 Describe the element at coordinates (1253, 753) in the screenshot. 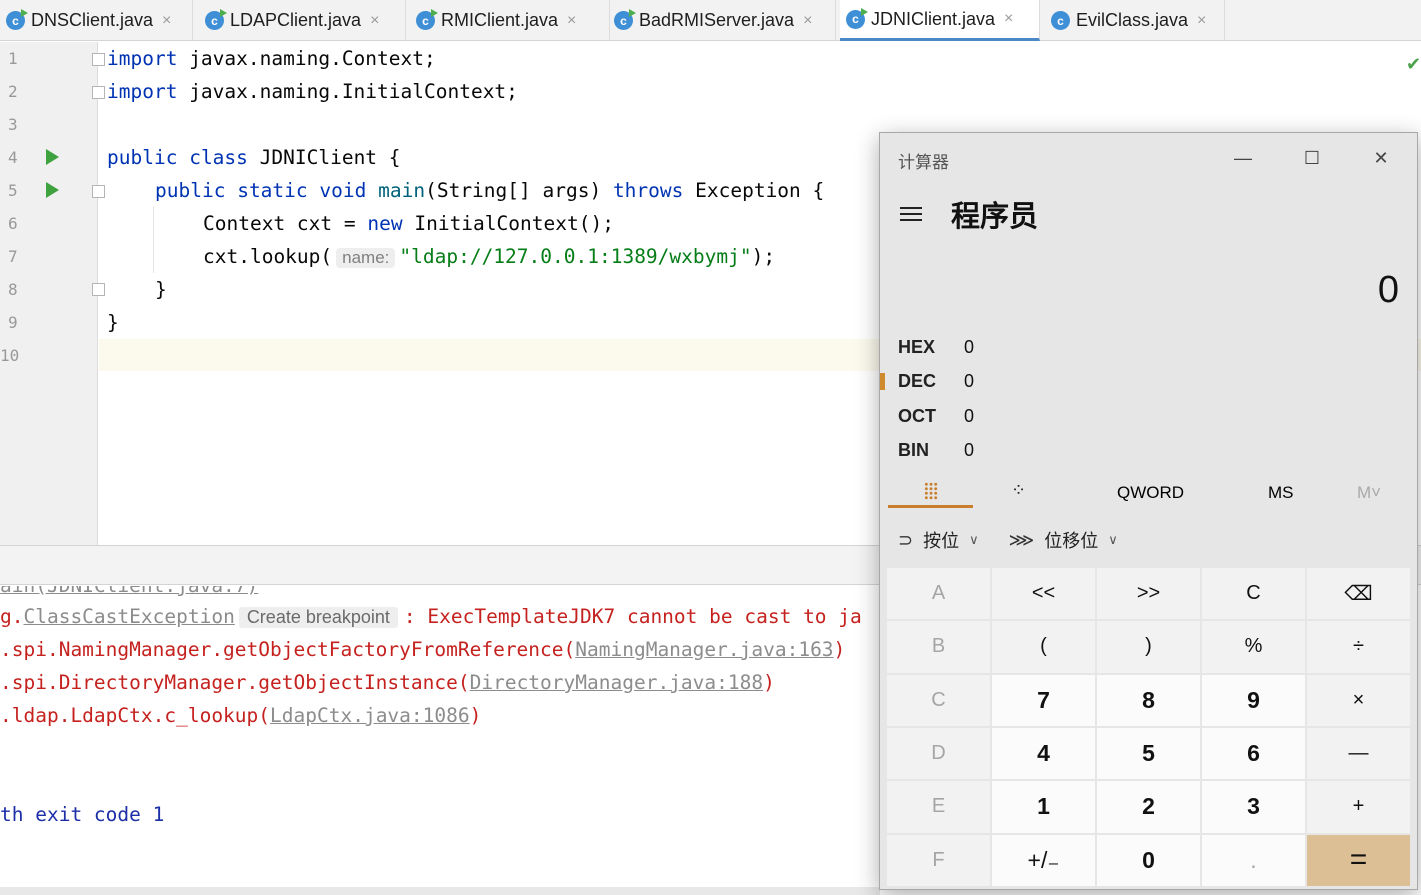

I see `key-6: 6` at that location.